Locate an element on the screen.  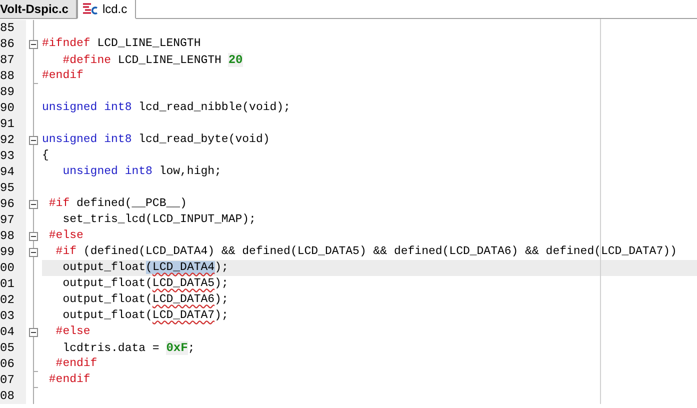
matched-bracket: ( is located at coordinates (149, 267).